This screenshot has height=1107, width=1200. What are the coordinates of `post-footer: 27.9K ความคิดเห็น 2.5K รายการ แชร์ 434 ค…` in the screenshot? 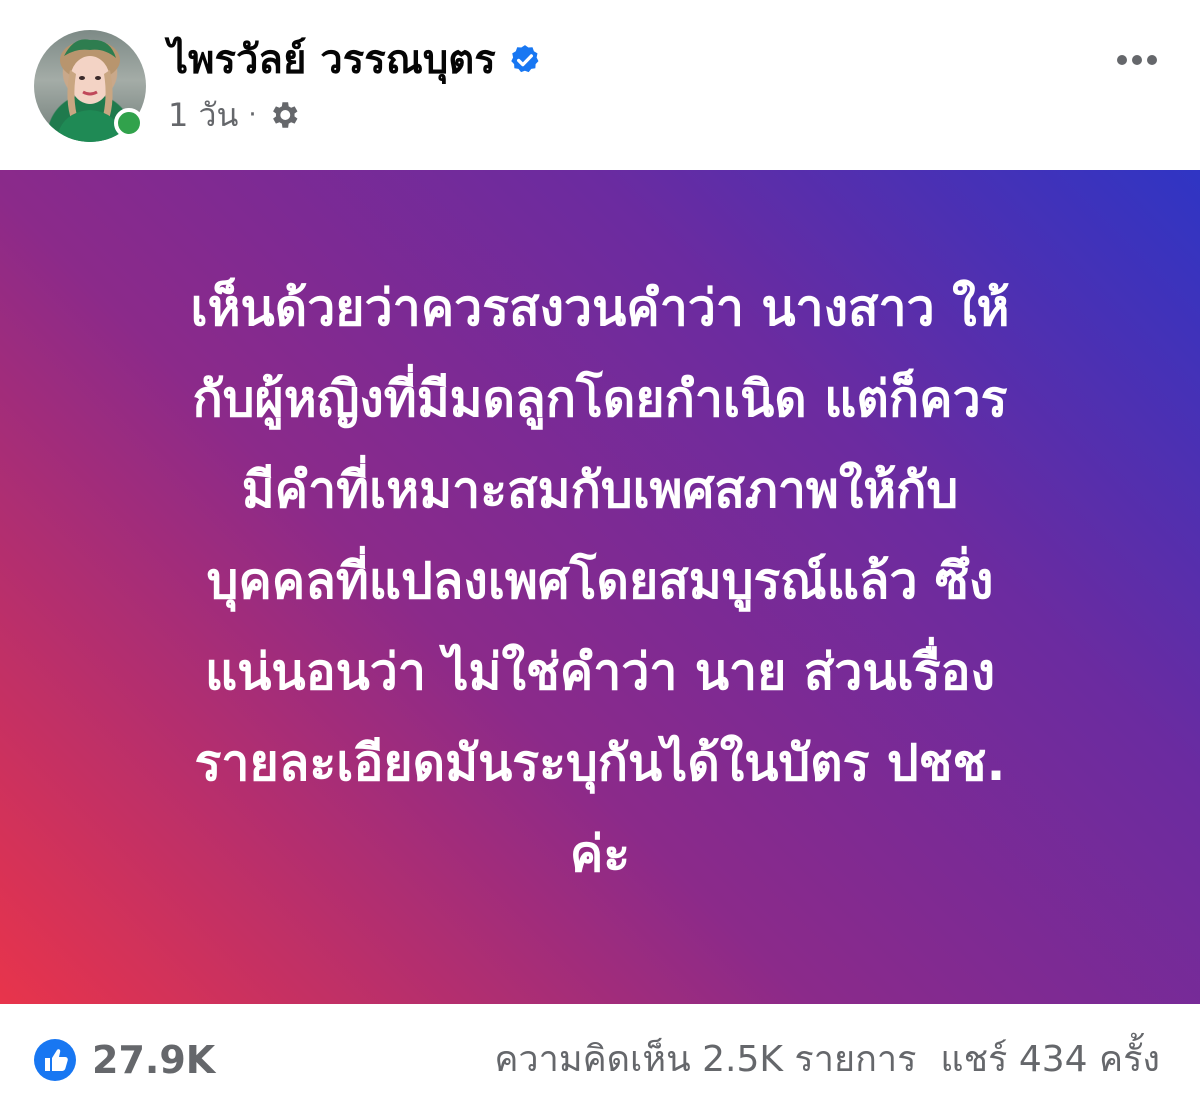 It's located at (600, 1055).